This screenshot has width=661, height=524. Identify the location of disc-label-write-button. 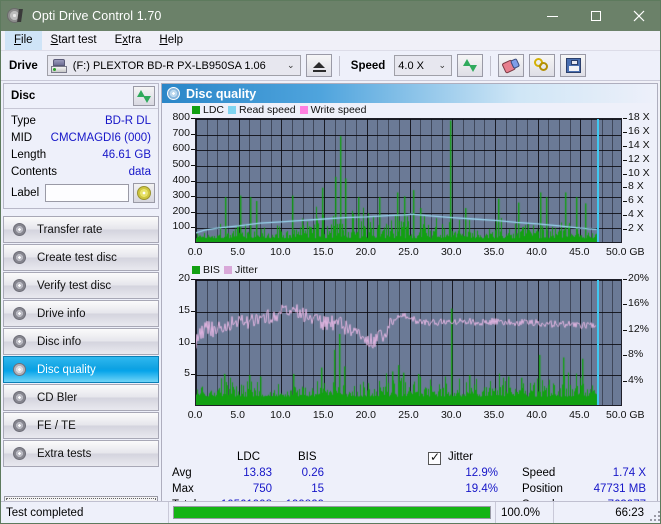
(144, 193).